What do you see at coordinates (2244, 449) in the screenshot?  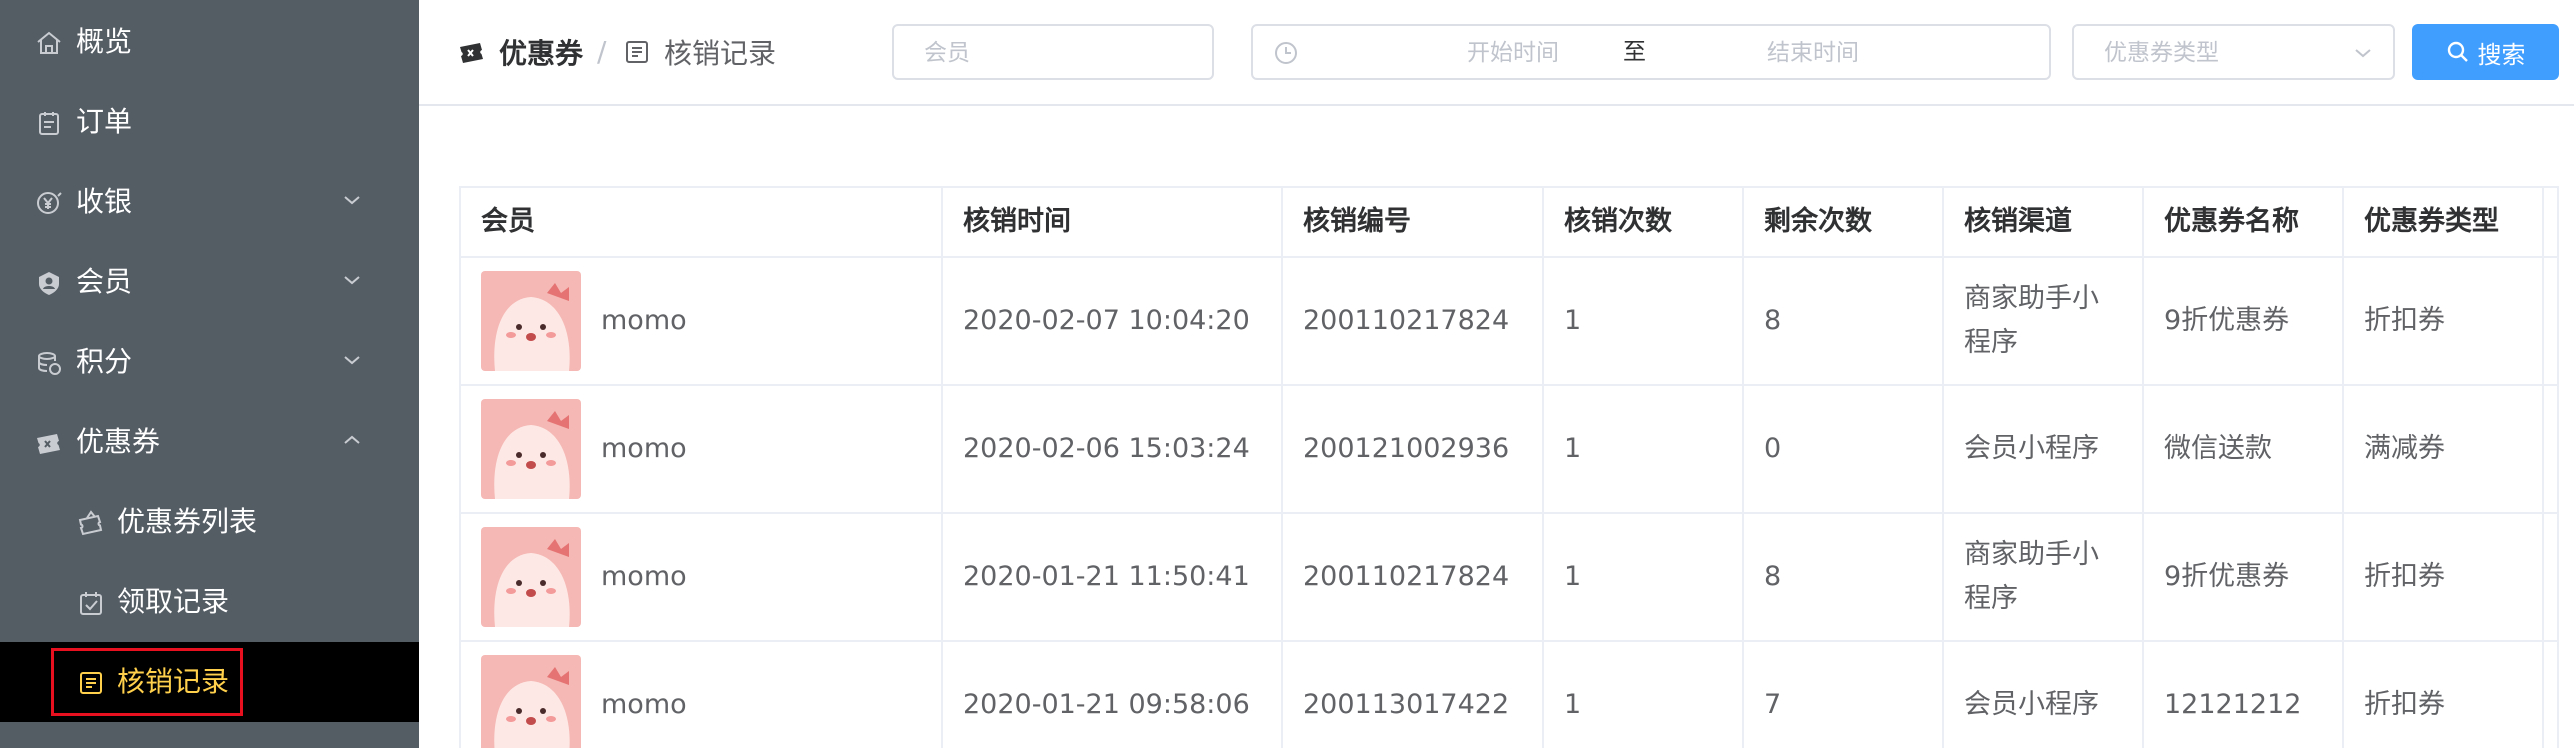 I see `coupon-name: 微信送款` at bounding box center [2244, 449].